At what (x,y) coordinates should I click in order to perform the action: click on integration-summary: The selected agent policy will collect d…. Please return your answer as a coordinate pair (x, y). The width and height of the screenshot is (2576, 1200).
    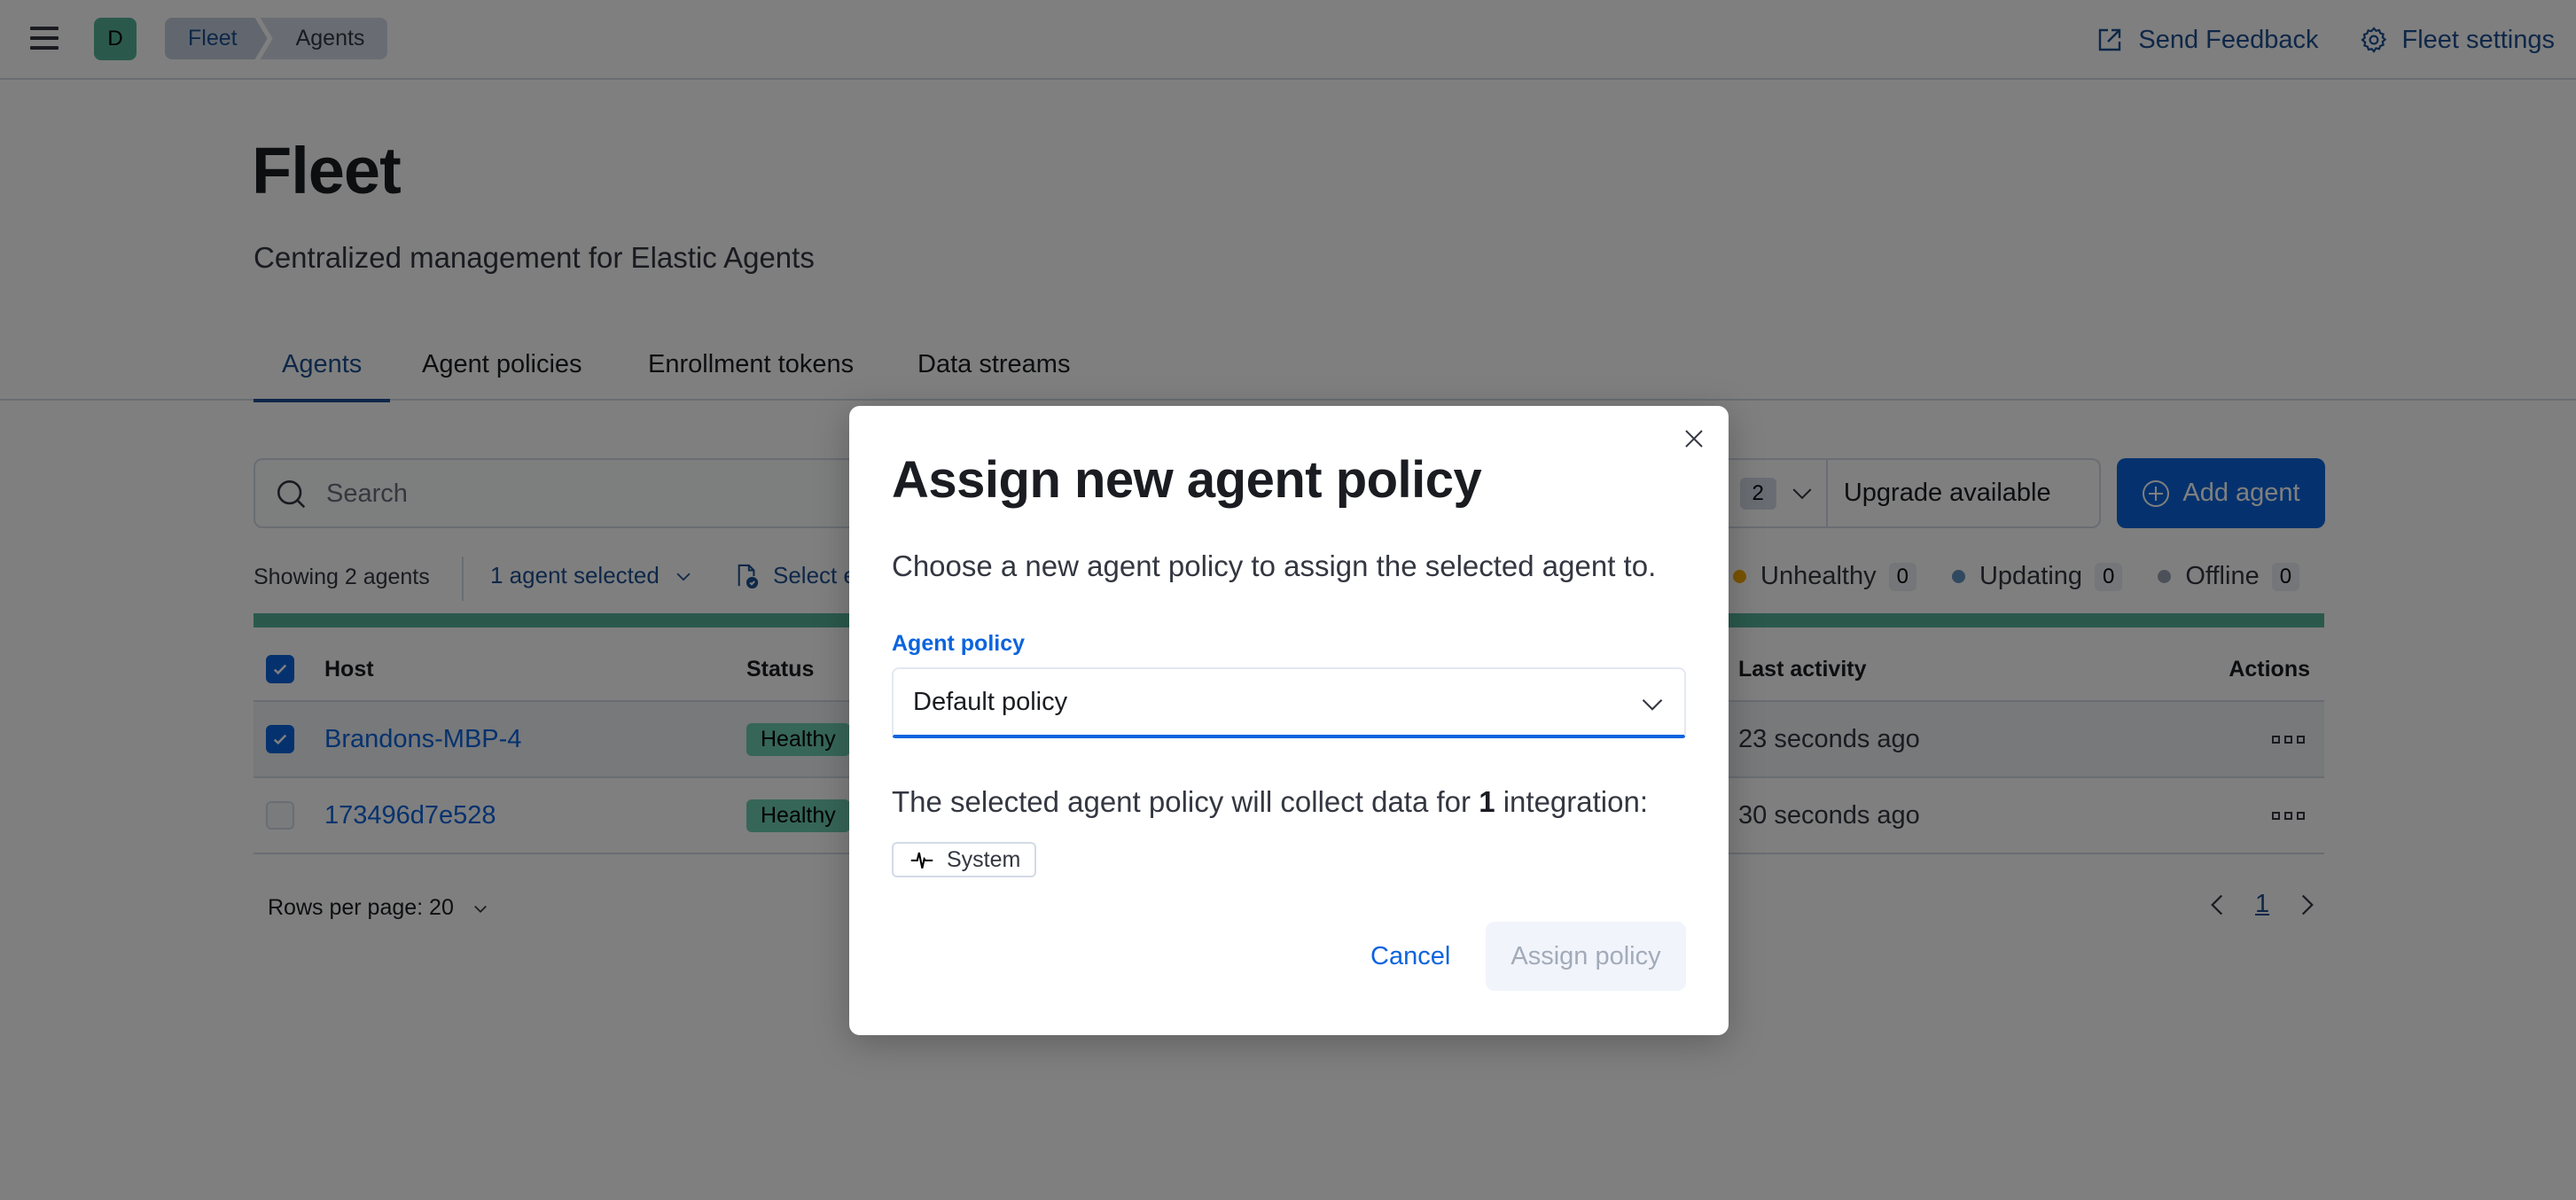
    Looking at the image, I should click on (1270, 802).